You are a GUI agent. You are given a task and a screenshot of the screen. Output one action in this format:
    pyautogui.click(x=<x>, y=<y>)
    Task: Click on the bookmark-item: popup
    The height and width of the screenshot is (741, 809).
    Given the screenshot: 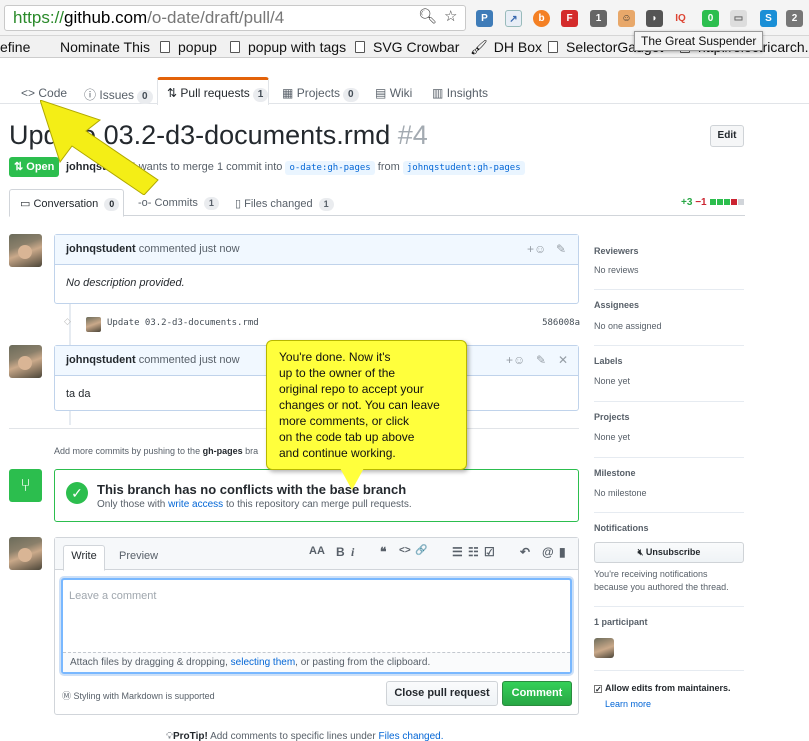 What is the action you would take?
    pyautogui.click(x=188, y=47)
    